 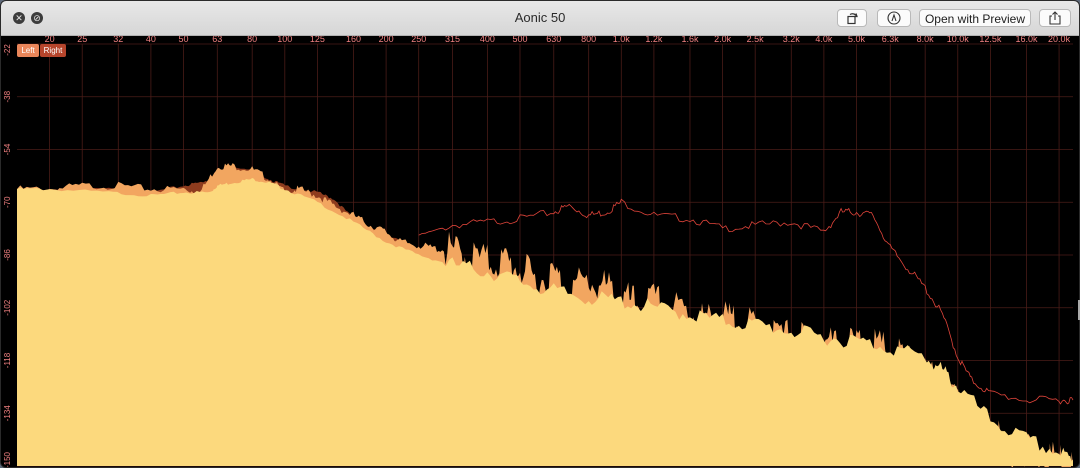 I want to click on x-tick-label: 400, so click(x=487, y=40).